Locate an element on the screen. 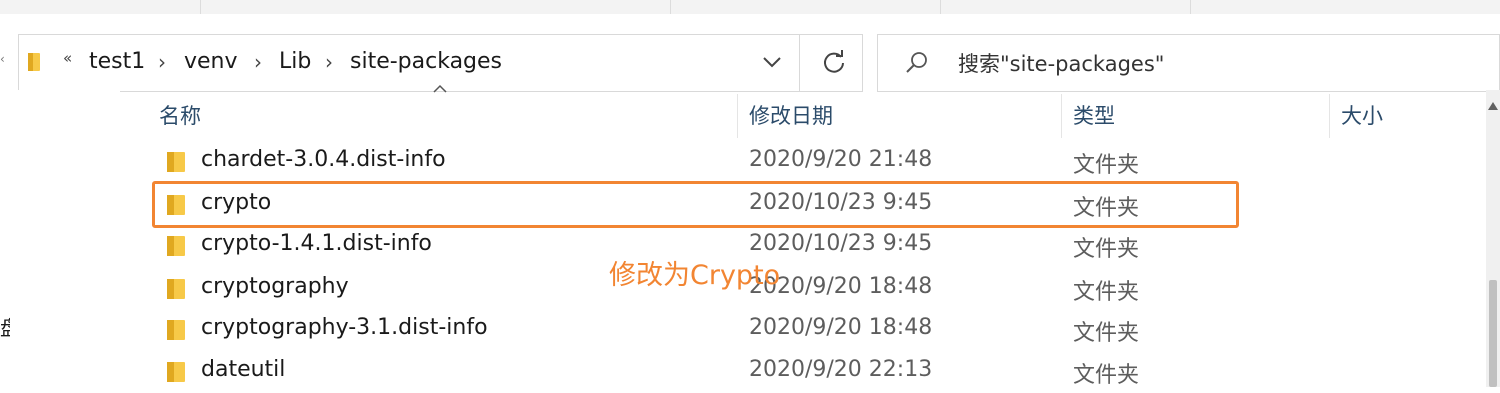 The image size is (1500, 393). column-header-row: 名称 修改日期 类型 大小 is located at coordinates (811, 116).